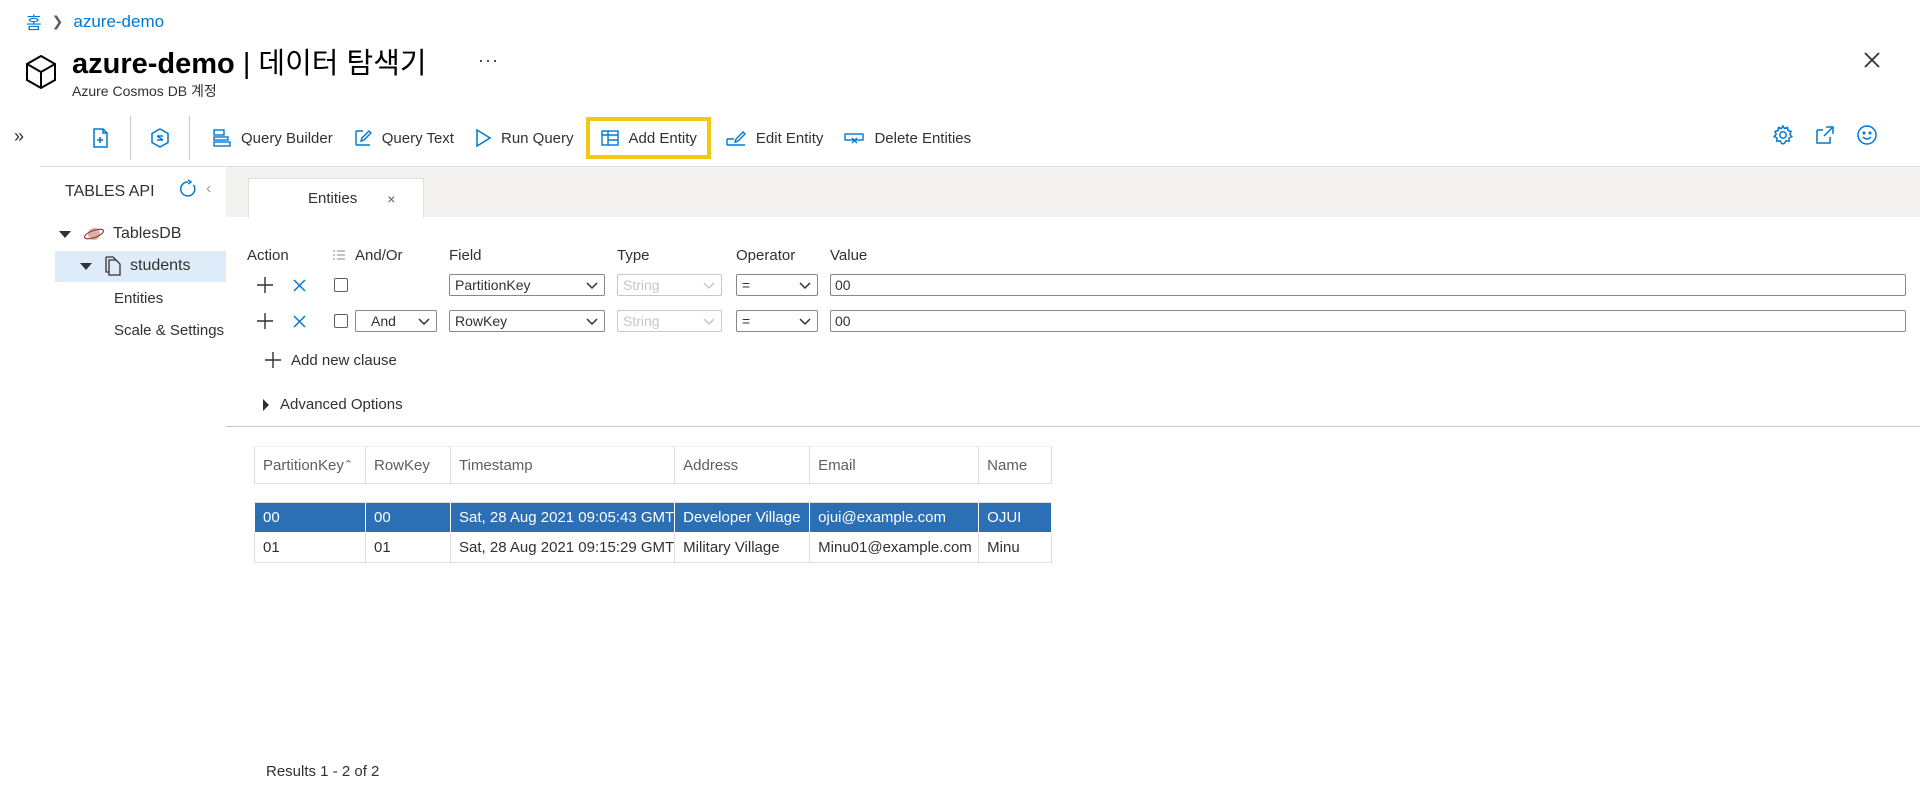 Image resolution: width=1920 pixels, height=805 pixels. I want to click on resource-name: azure-demo, so click(153, 64).